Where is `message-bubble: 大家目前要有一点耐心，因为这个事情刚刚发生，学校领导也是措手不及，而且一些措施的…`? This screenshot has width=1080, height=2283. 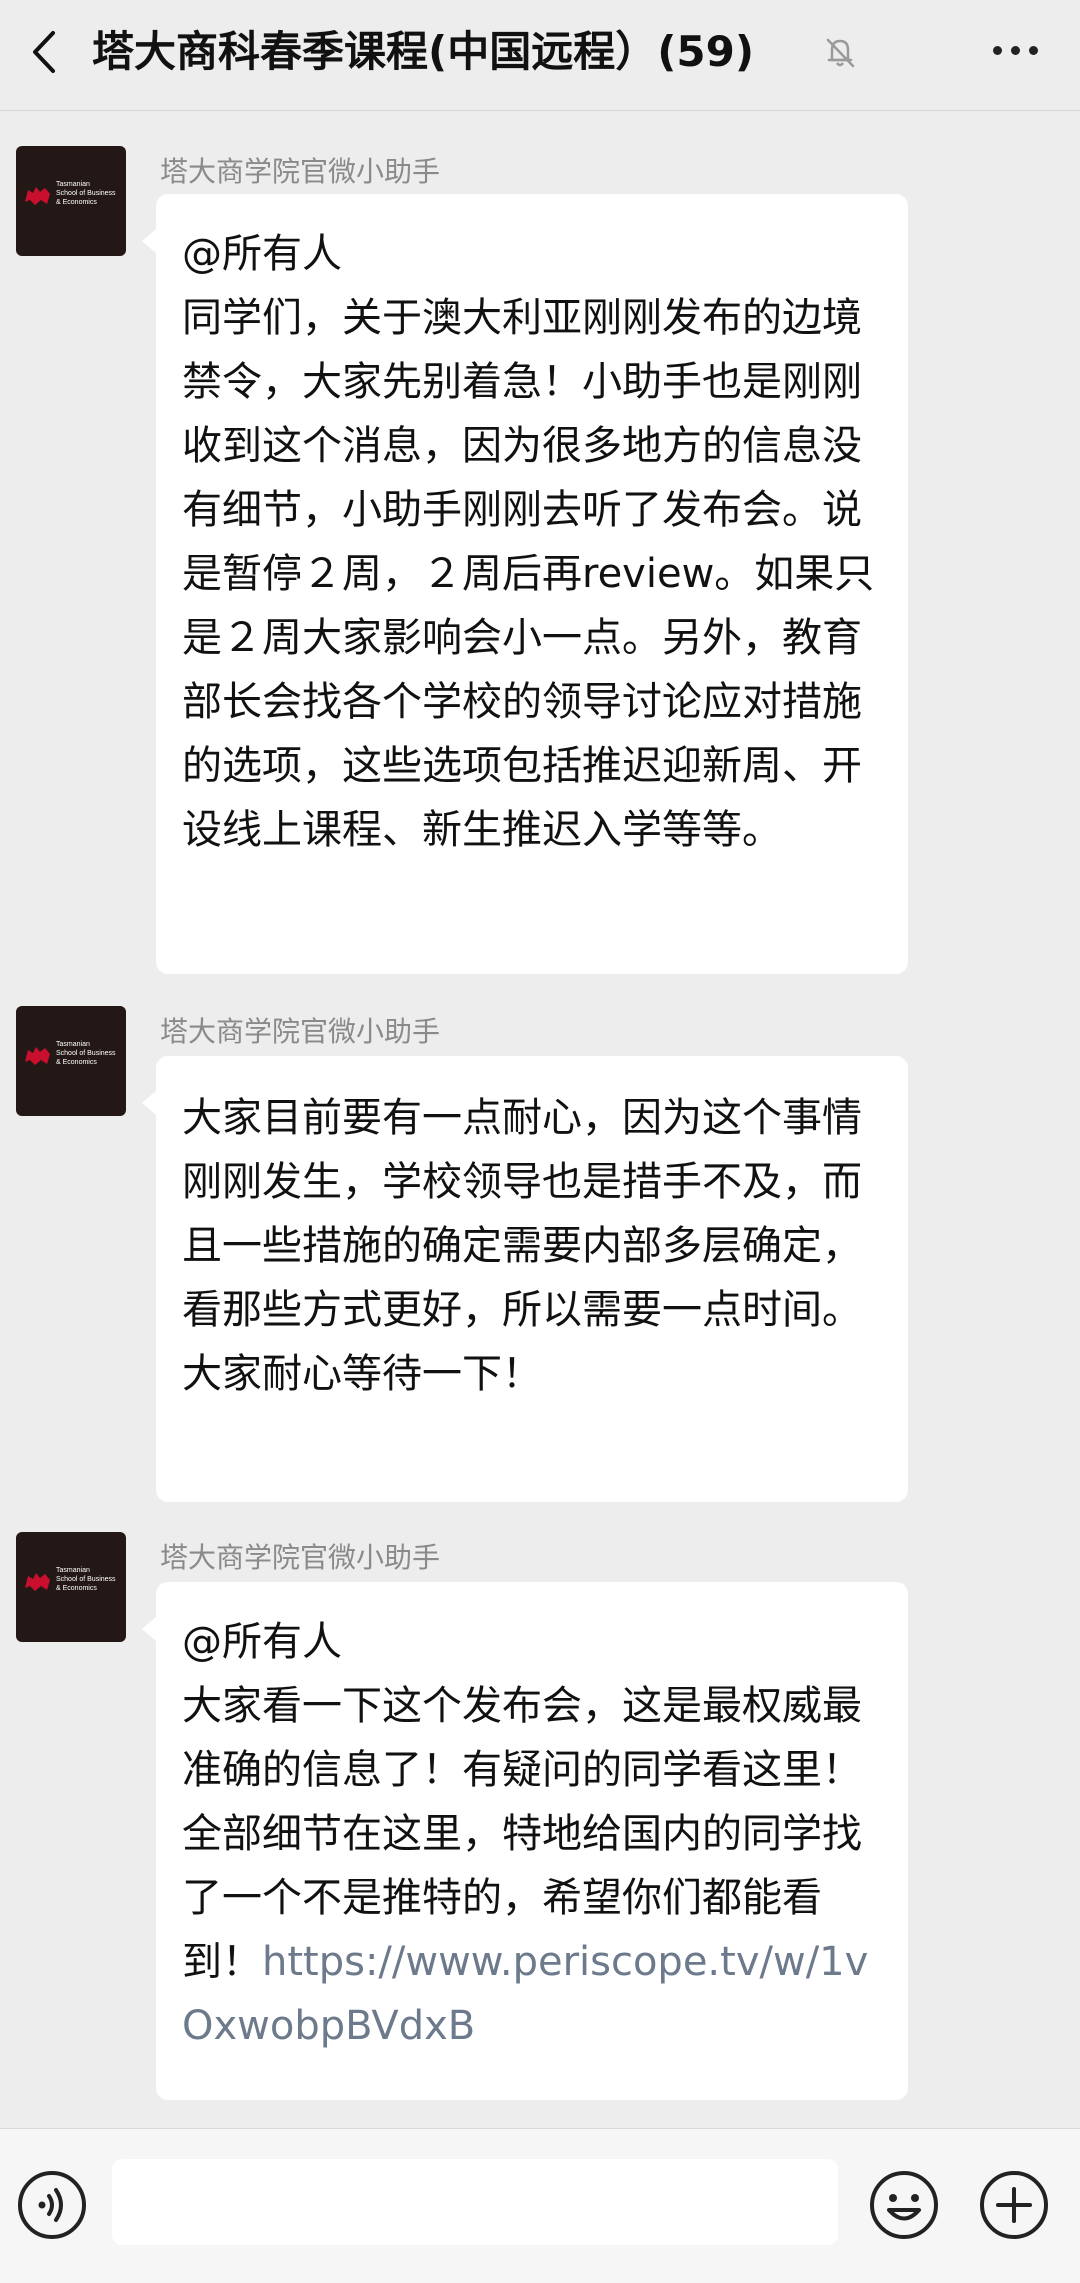 message-bubble: 大家目前要有一点耐心，因为这个事情刚刚发生，学校领导也是措手不及，而且一些措施的… is located at coordinates (525, 1279).